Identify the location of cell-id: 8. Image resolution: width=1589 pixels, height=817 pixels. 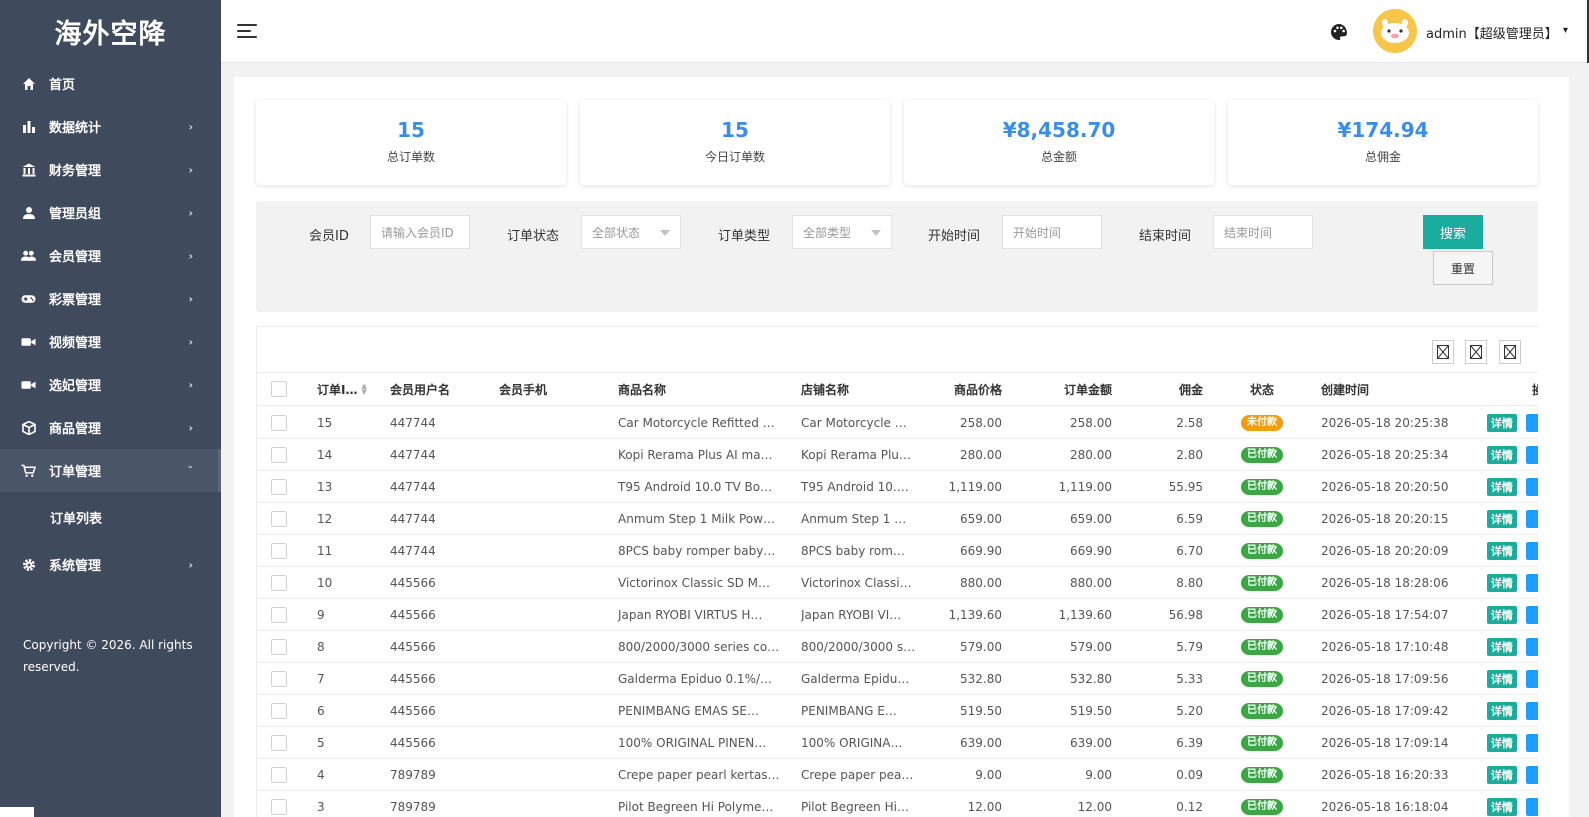
(321, 646).